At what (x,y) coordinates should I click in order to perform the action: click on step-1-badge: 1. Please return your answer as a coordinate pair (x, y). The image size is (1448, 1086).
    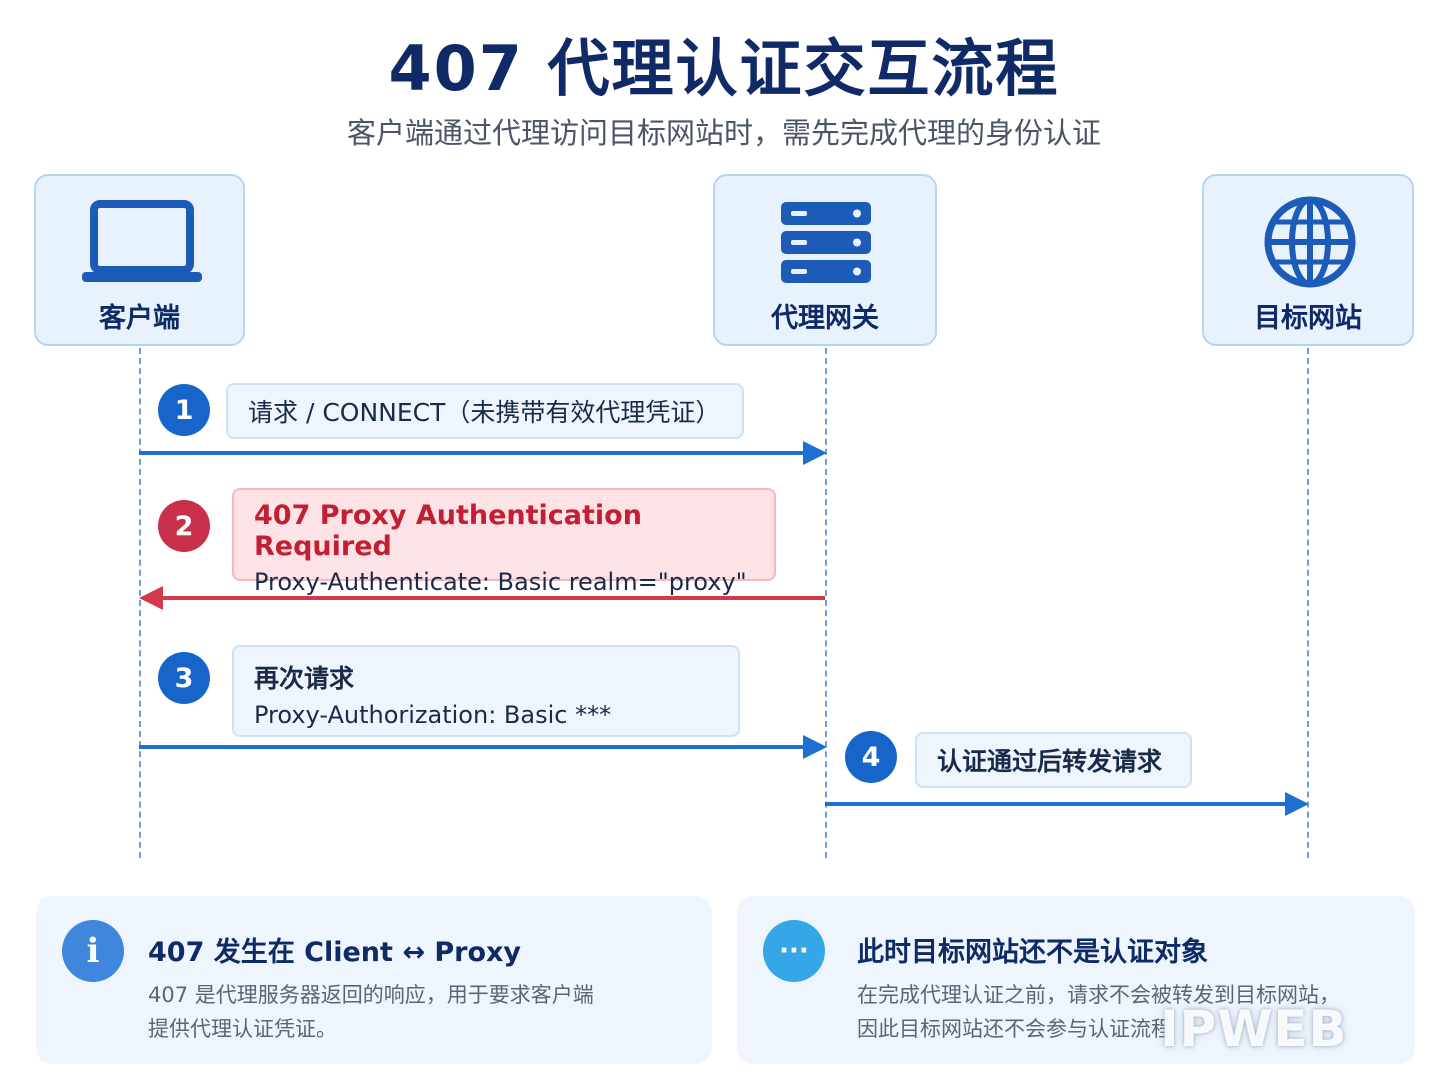
    Looking at the image, I should click on (184, 410).